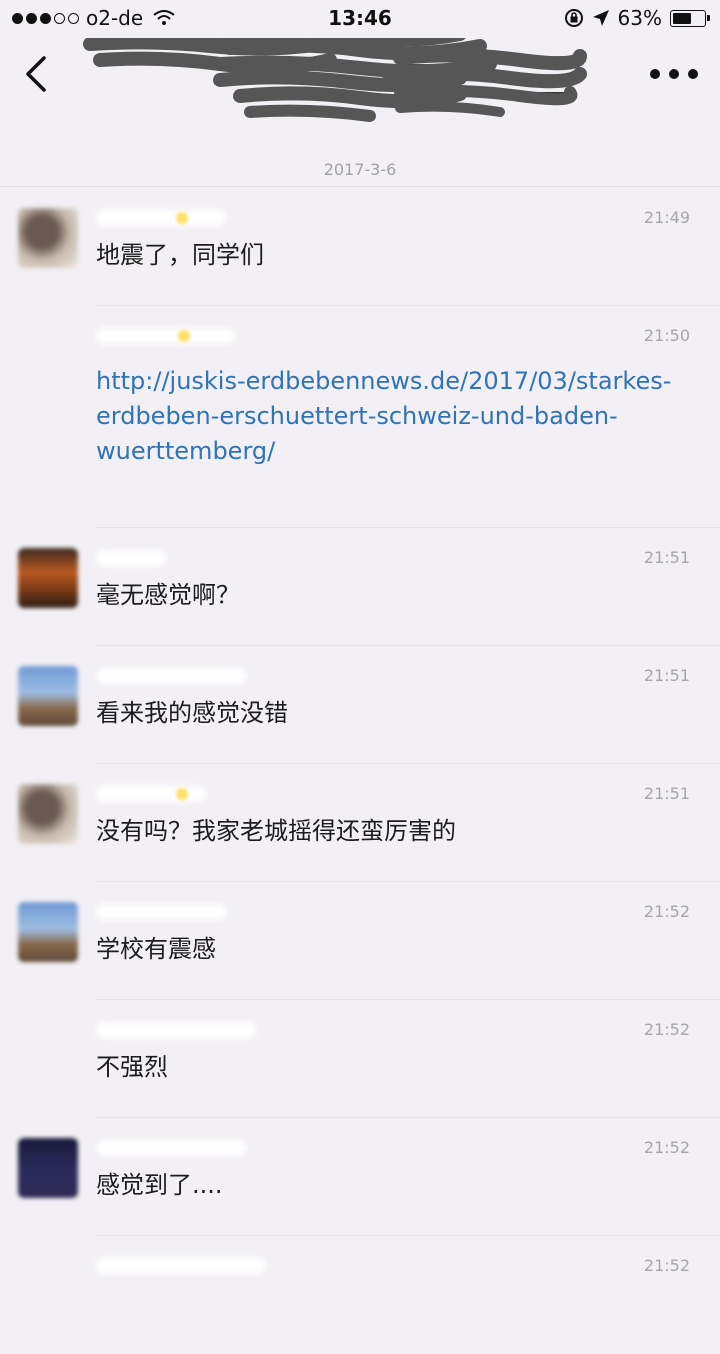 This screenshot has width=720, height=1354. Describe the element at coordinates (600, 18) in the screenshot. I see `location-arrow-icon` at that location.